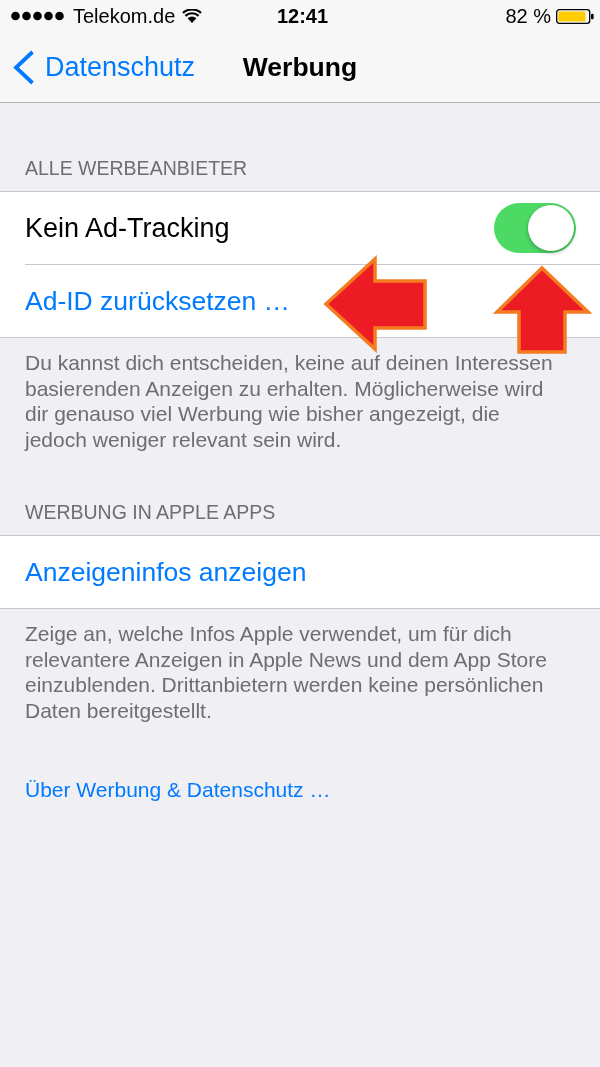 The width and height of the screenshot is (600, 1067). Describe the element at coordinates (286, 672) in the screenshot. I see `section-footer-text: Zeige an, welche Infos Apple verwendet, um für dich relevantere Anzeigen in Apple News und dem App Store einzublenden. Drittanbietern werden keine persönlichen Daten bereitgestellt.` at that location.